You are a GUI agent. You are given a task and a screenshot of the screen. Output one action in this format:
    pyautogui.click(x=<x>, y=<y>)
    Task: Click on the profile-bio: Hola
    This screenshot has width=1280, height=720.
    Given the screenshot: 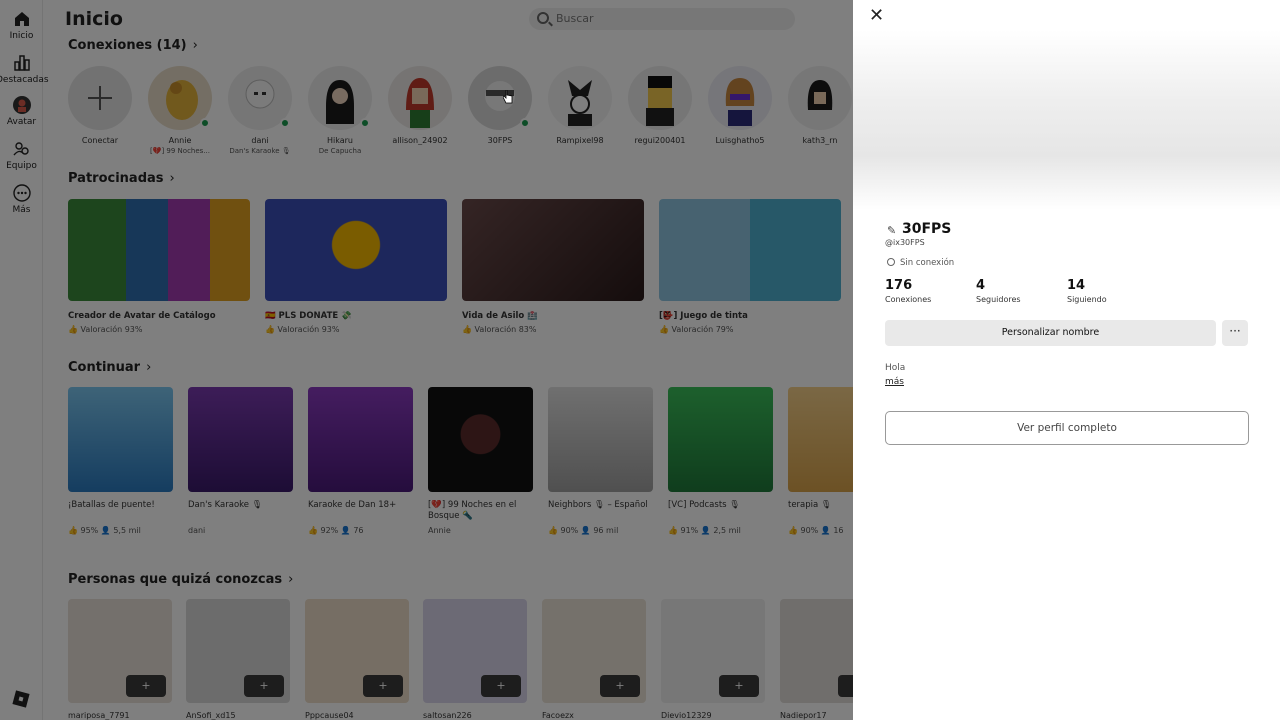 What is the action you would take?
    pyautogui.click(x=895, y=368)
    